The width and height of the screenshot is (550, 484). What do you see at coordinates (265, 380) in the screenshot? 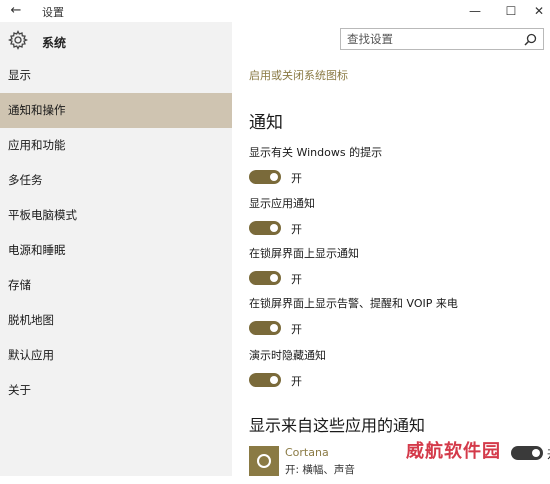
I see `hide-while-presenting-toggle` at bounding box center [265, 380].